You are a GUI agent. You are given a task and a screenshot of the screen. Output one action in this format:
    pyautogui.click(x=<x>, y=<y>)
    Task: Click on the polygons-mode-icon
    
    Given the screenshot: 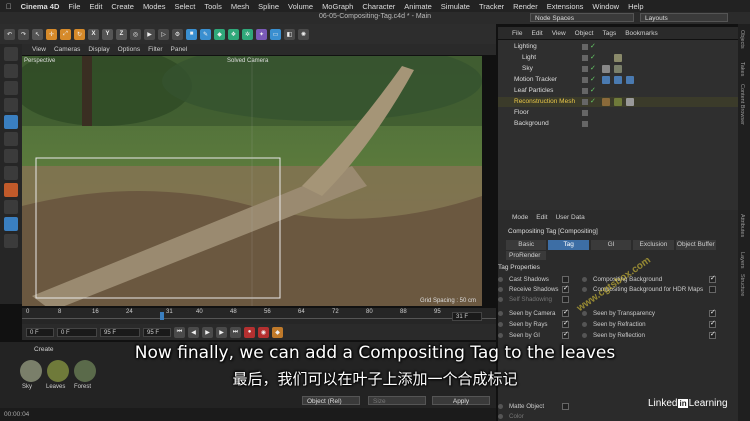 What is the action you would take?
    pyautogui.click(x=11, y=122)
    